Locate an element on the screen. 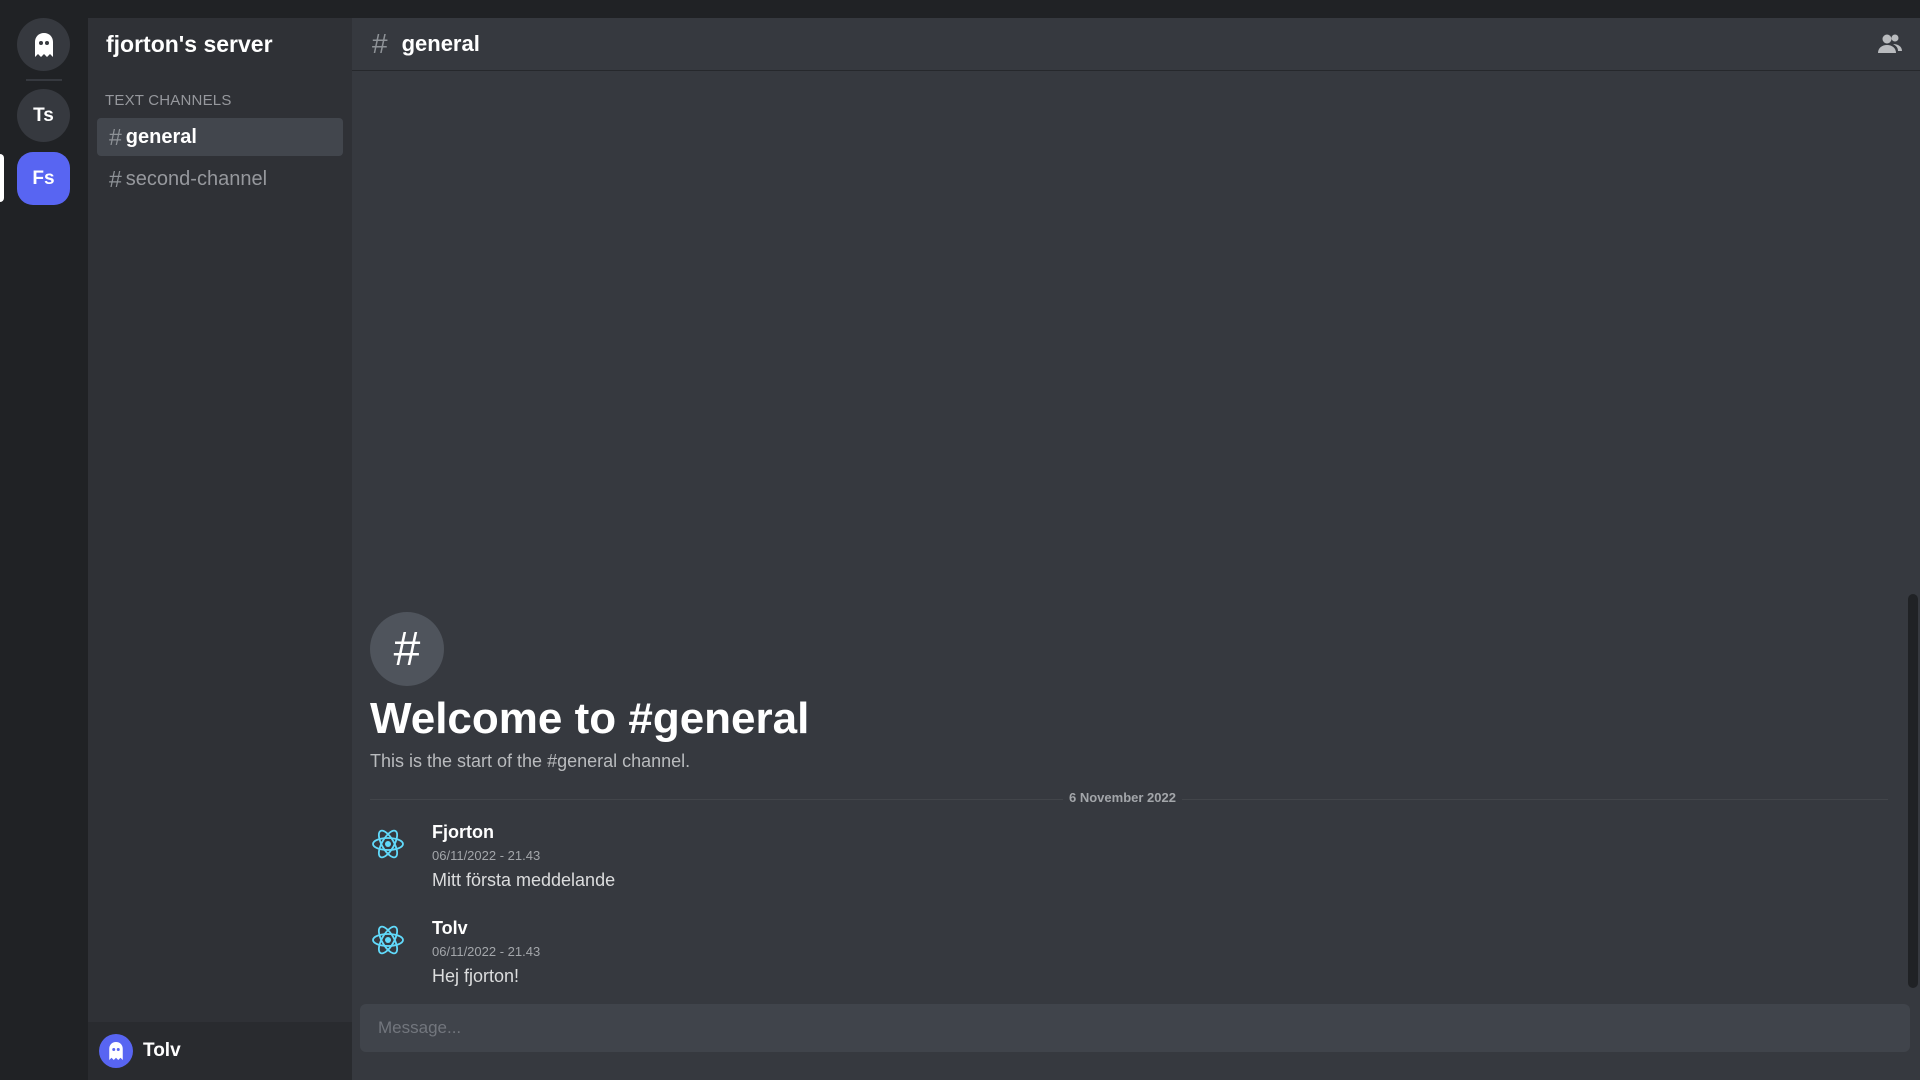 Image resolution: width=1920 pixels, height=1080 pixels. welcome-hash-icon: # is located at coordinates (407, 649).